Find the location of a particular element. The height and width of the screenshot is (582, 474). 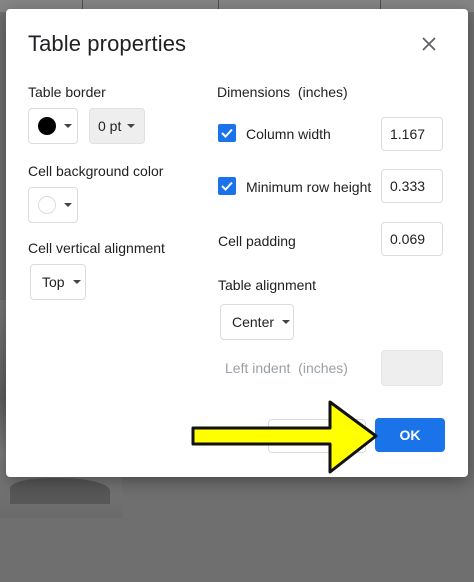

table-alignment-dropdown: Center is located at coordinates (257, 322).